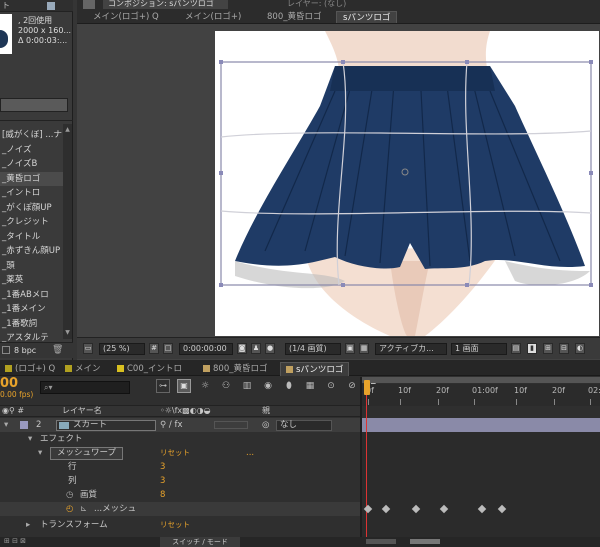  I want to click on project-item: _ノイズB, so click(35, 164).